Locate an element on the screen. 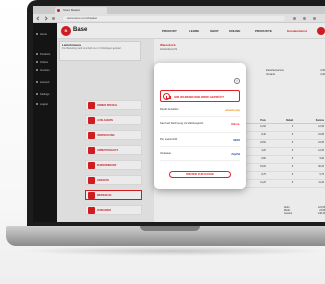 This screenshot has height=284, width=325. payment-label: Kauf auf Rechnung mit Zahlungsziel is located at coordinates (182, 123).